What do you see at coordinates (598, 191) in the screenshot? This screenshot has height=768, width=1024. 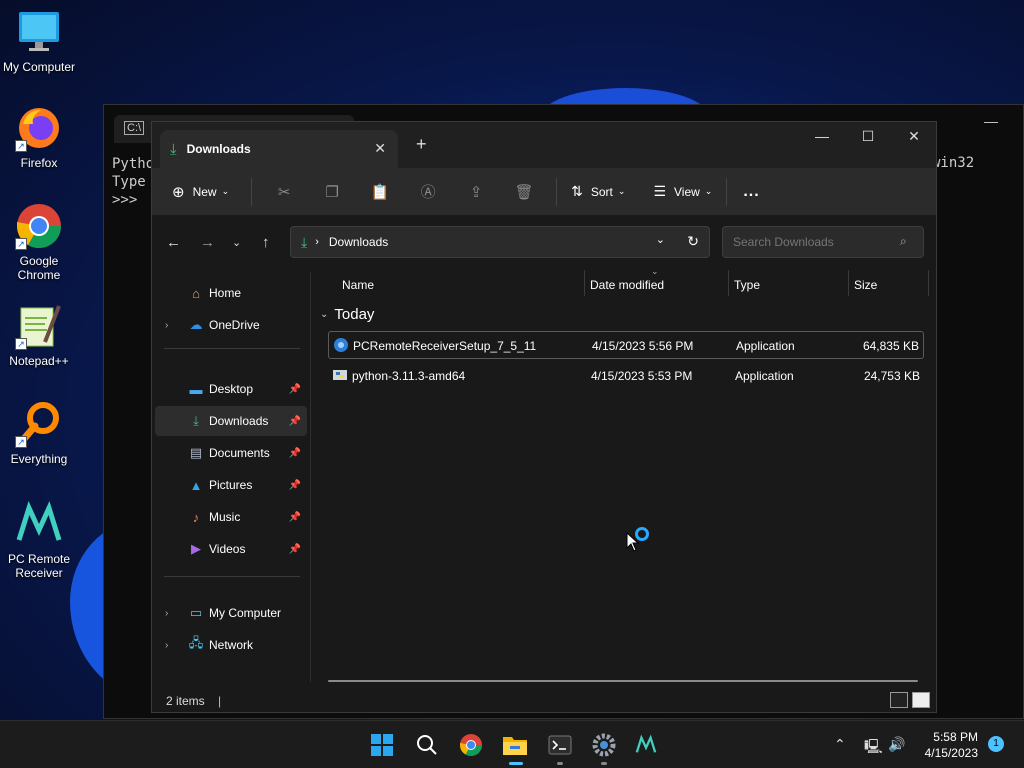 I see `sort-button: ⇅ Sort ⌄` at bounding box center [598, 191].